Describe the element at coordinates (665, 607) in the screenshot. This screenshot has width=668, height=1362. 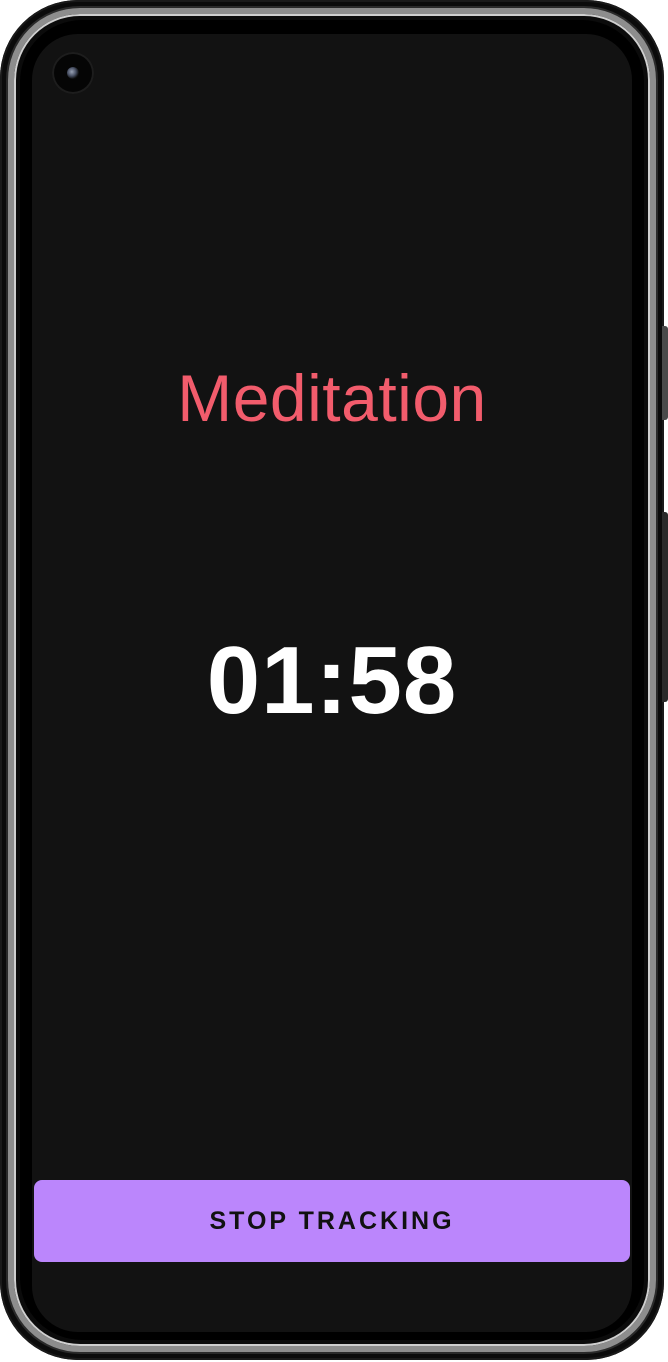
I see `volume-button` at that location.